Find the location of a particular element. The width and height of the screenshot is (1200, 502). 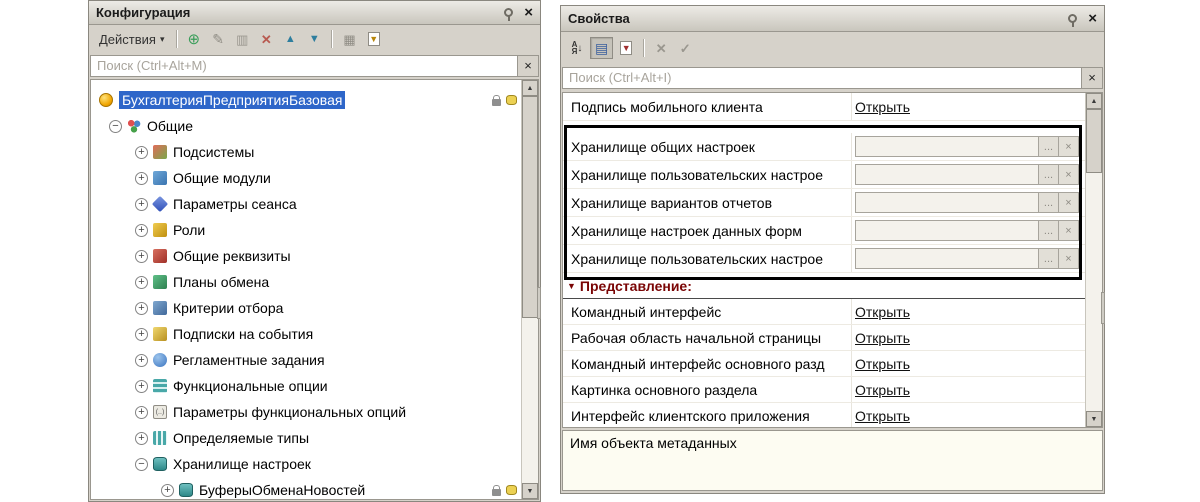

grid-view-button: ▦ is located at coordinates (349, 39).